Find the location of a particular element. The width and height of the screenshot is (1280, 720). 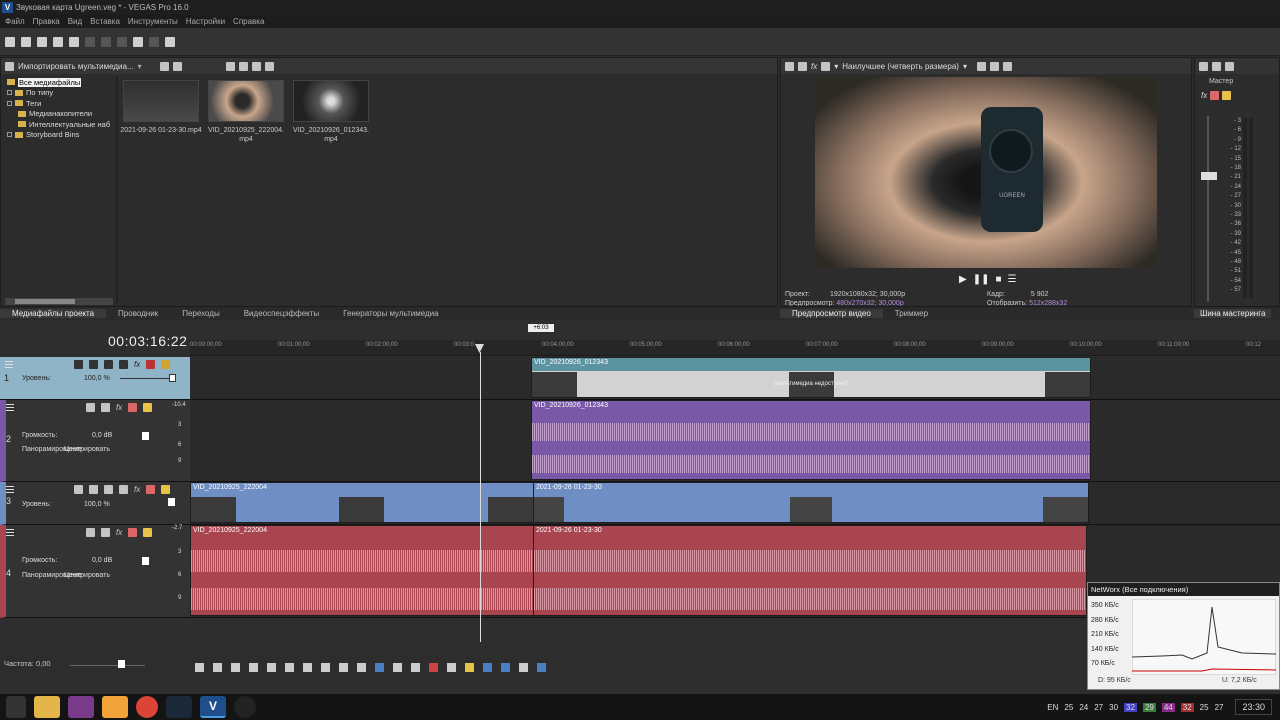

explorer-icon is located at coordinates (47, 707).